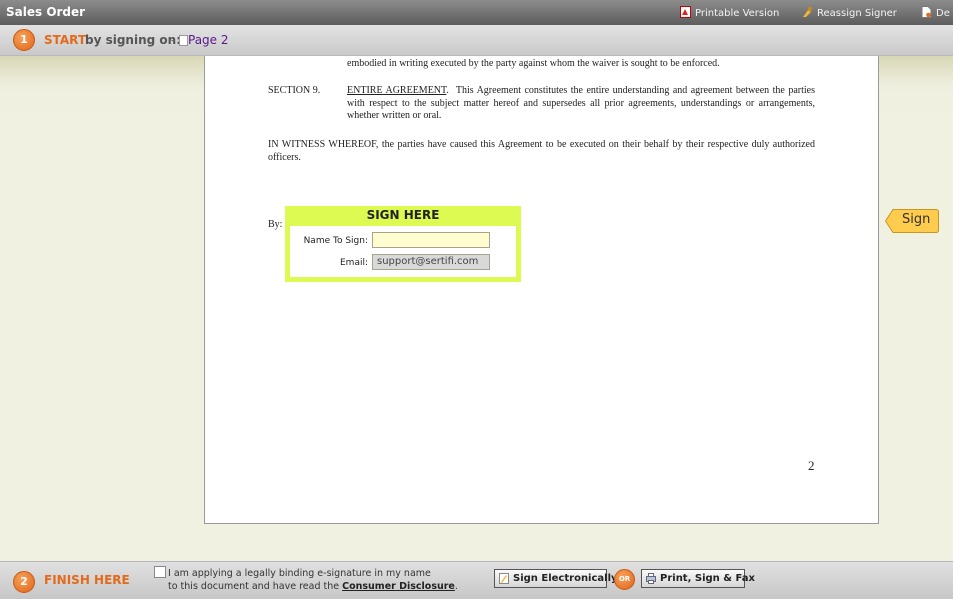 This screenshot has height=599, width=953. What do you see at coordinates (24, 582) in the screenshot?
I see `step-two-badge: 2` at bounding box center [24, 582].